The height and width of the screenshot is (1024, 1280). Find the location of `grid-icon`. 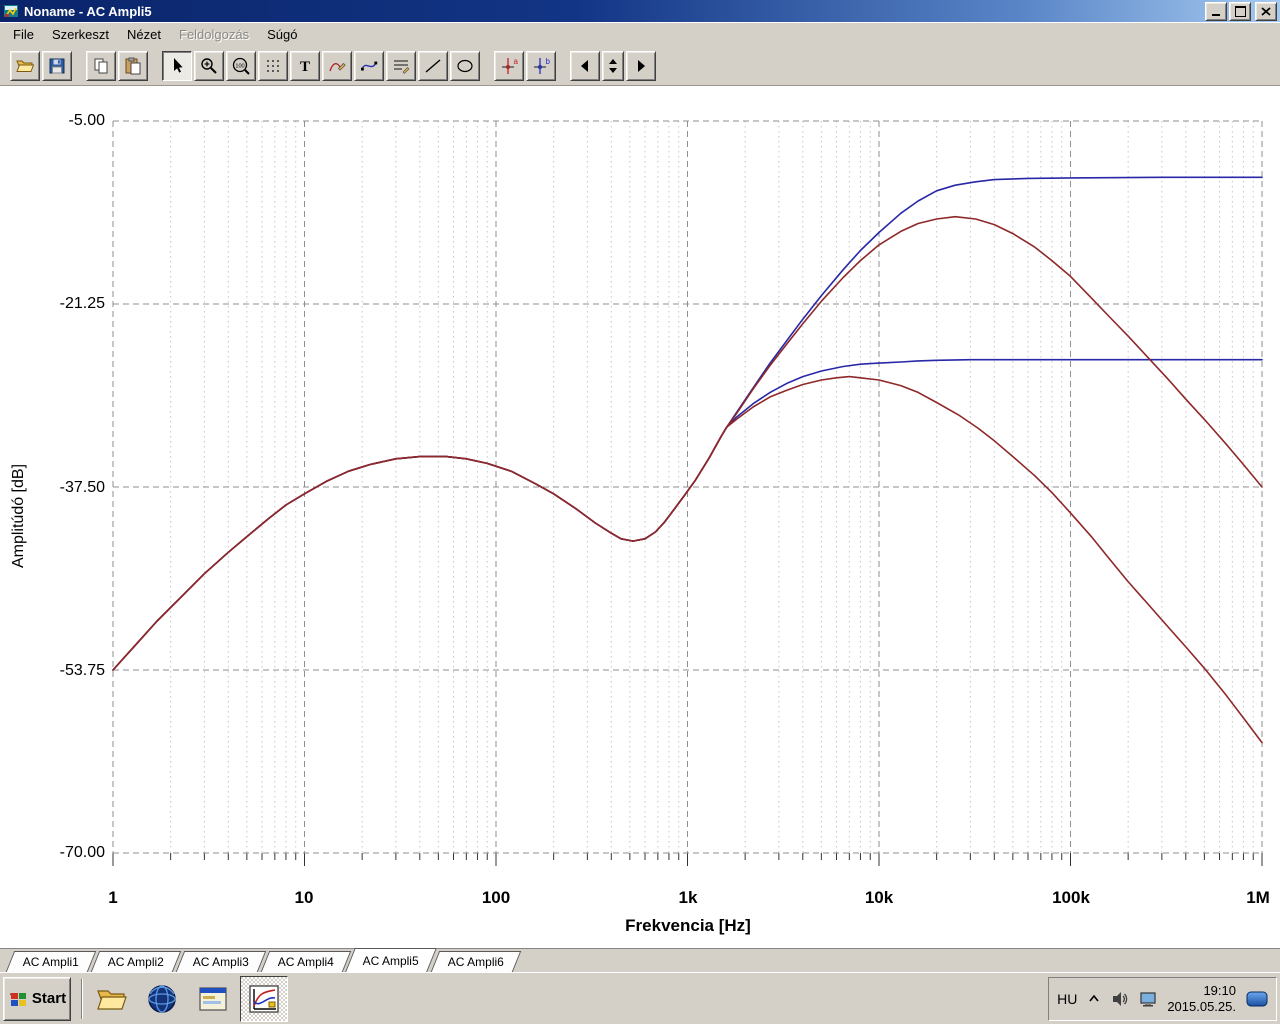

grid-icon is located at coordinates (273, 65).